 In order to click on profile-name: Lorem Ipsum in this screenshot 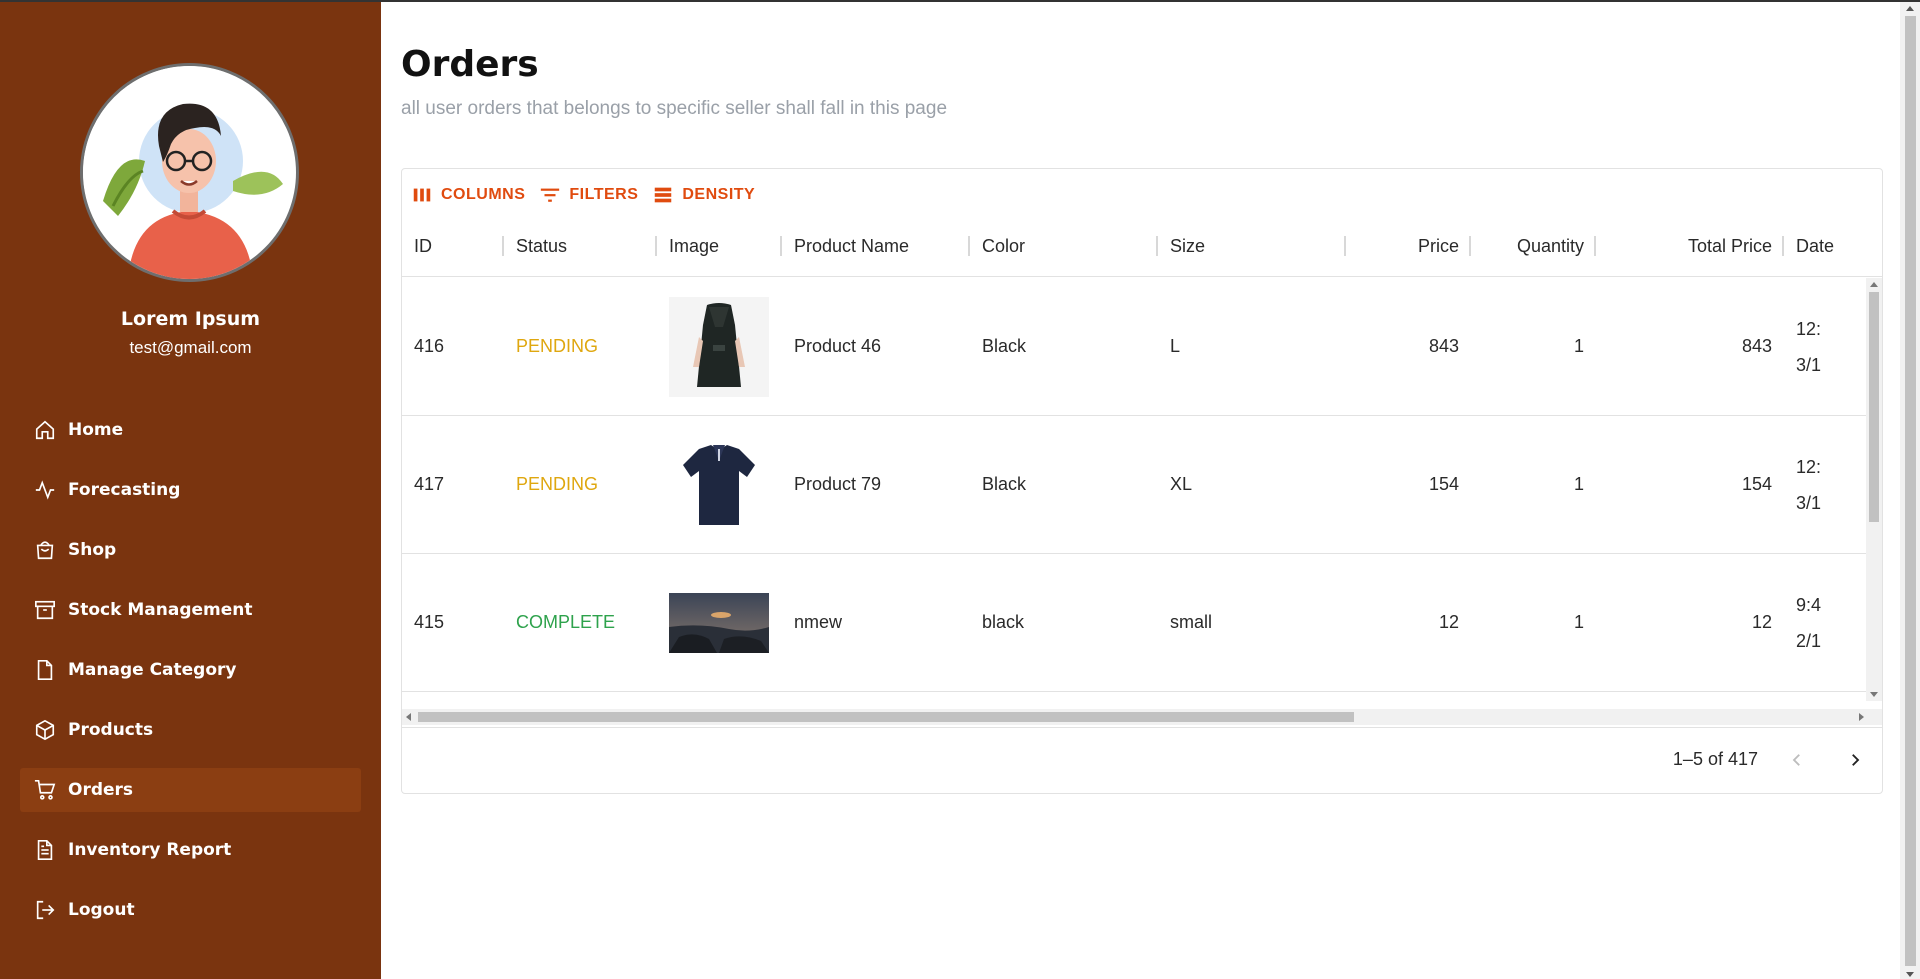, I will do `click(190, 319)`.